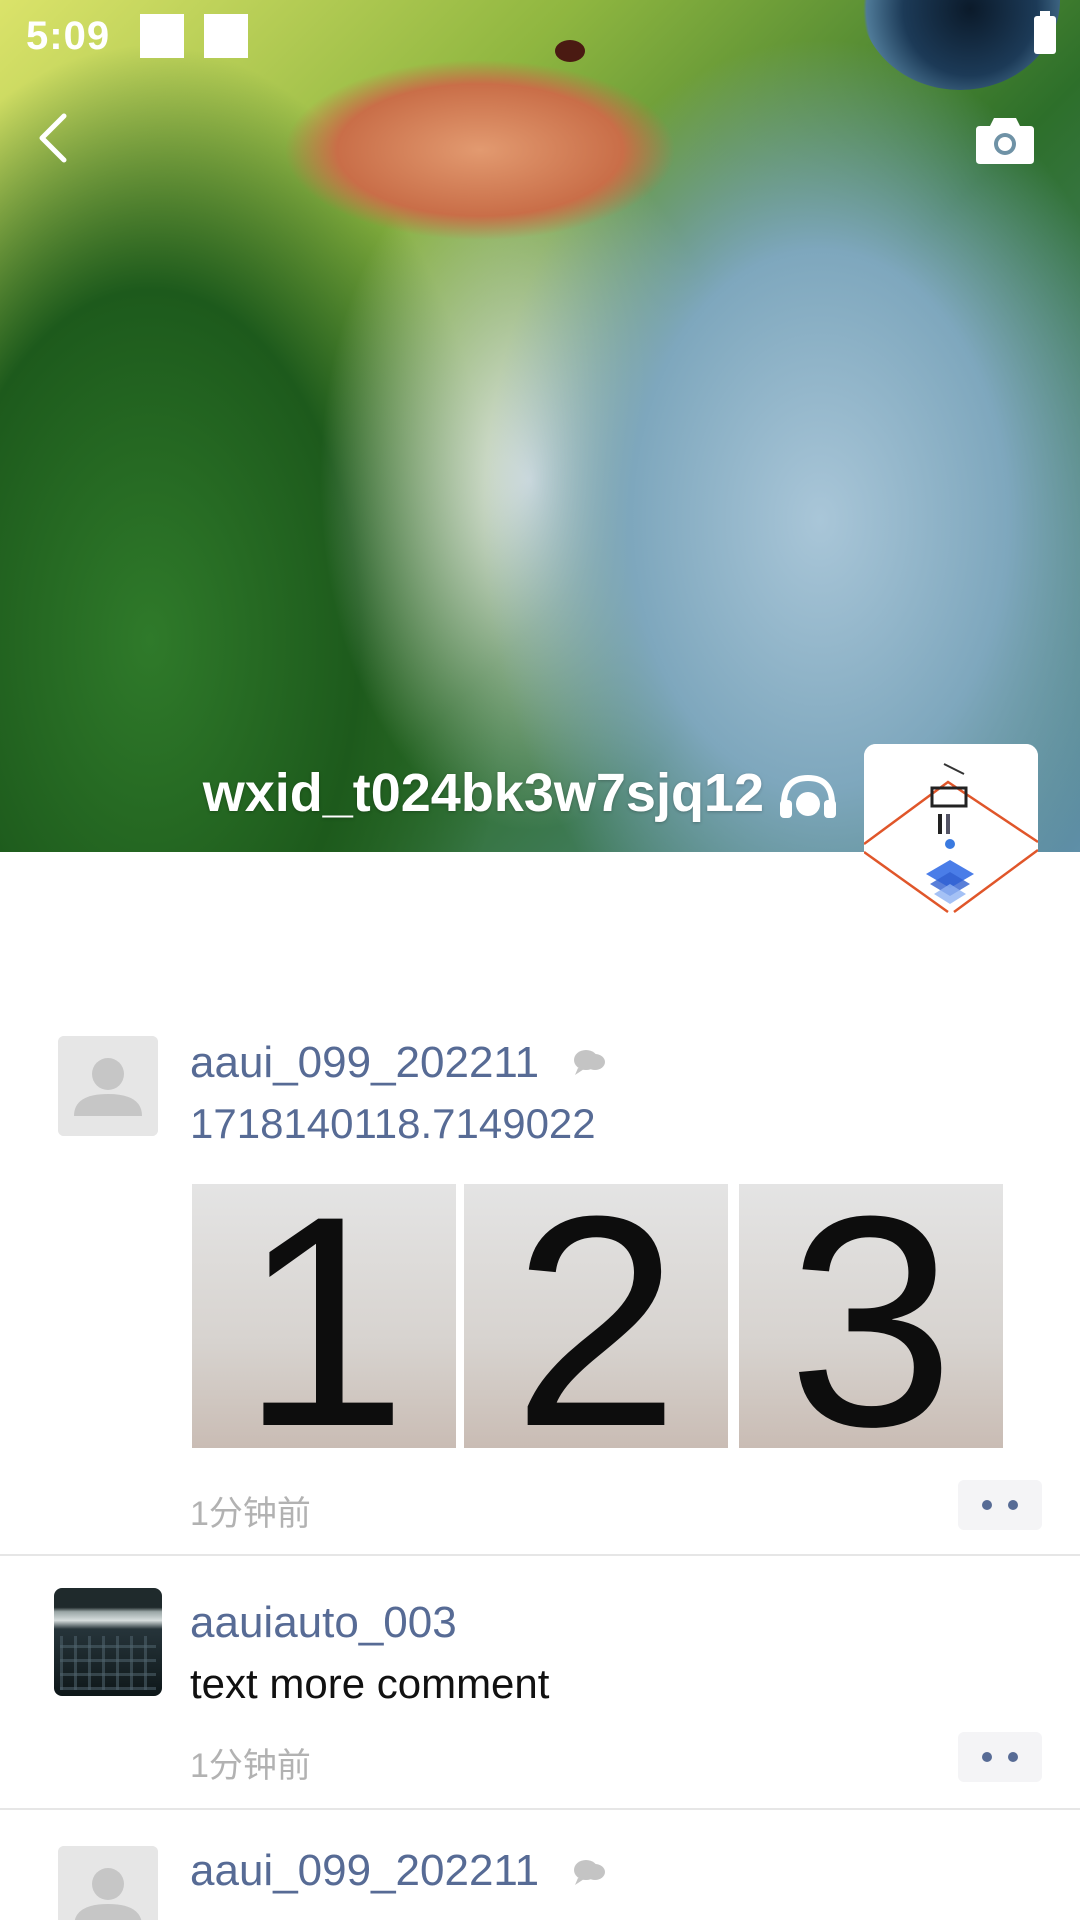 The image size is (1080, 1920). What do you see at coordinates (483, 793) in the screenshot?
I see `profile-name: wxid_t024bk3w7sjq12` at bounding box center [483, 793].